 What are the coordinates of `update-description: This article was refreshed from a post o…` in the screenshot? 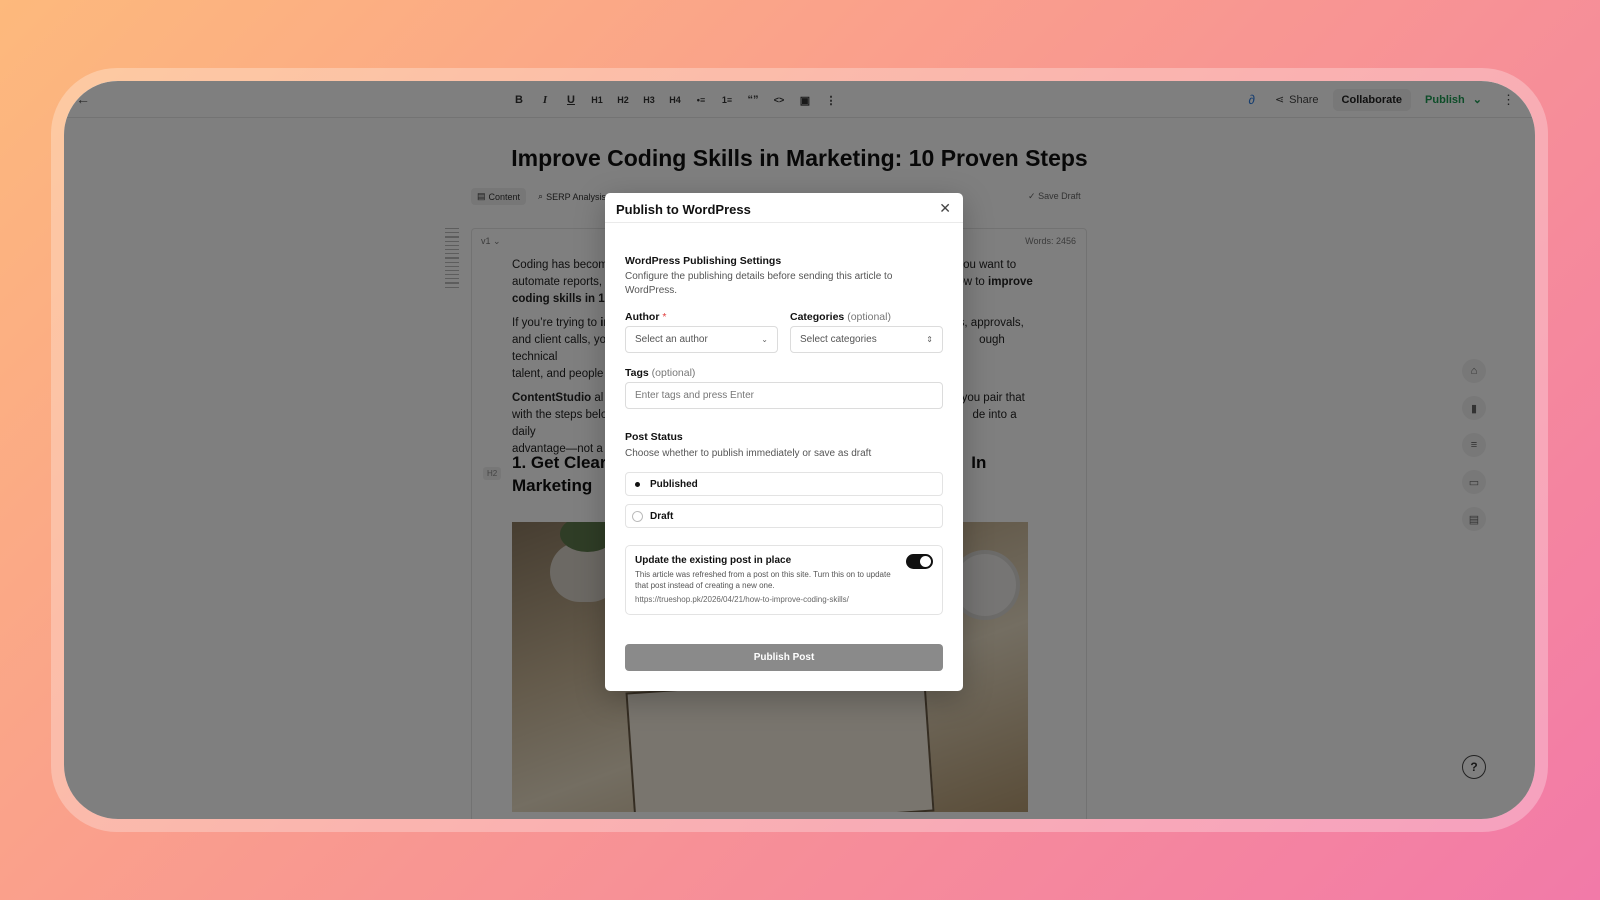 It's located at (763, 580).